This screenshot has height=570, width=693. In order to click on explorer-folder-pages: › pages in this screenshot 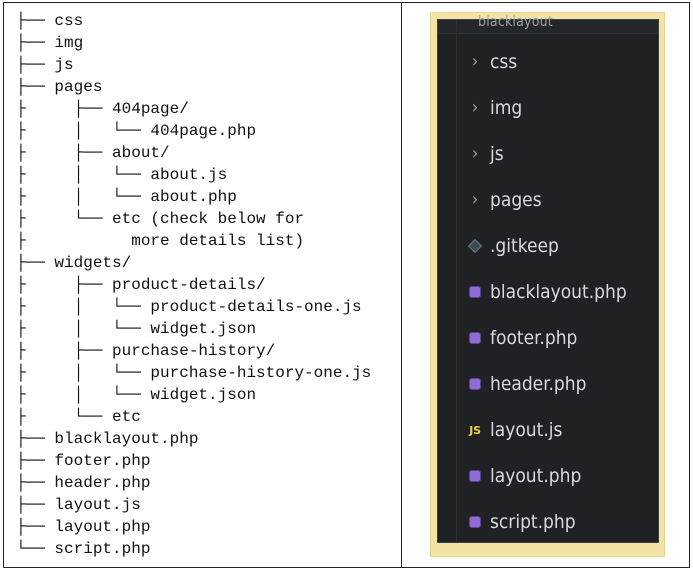, I will do `click(504, 200)`.